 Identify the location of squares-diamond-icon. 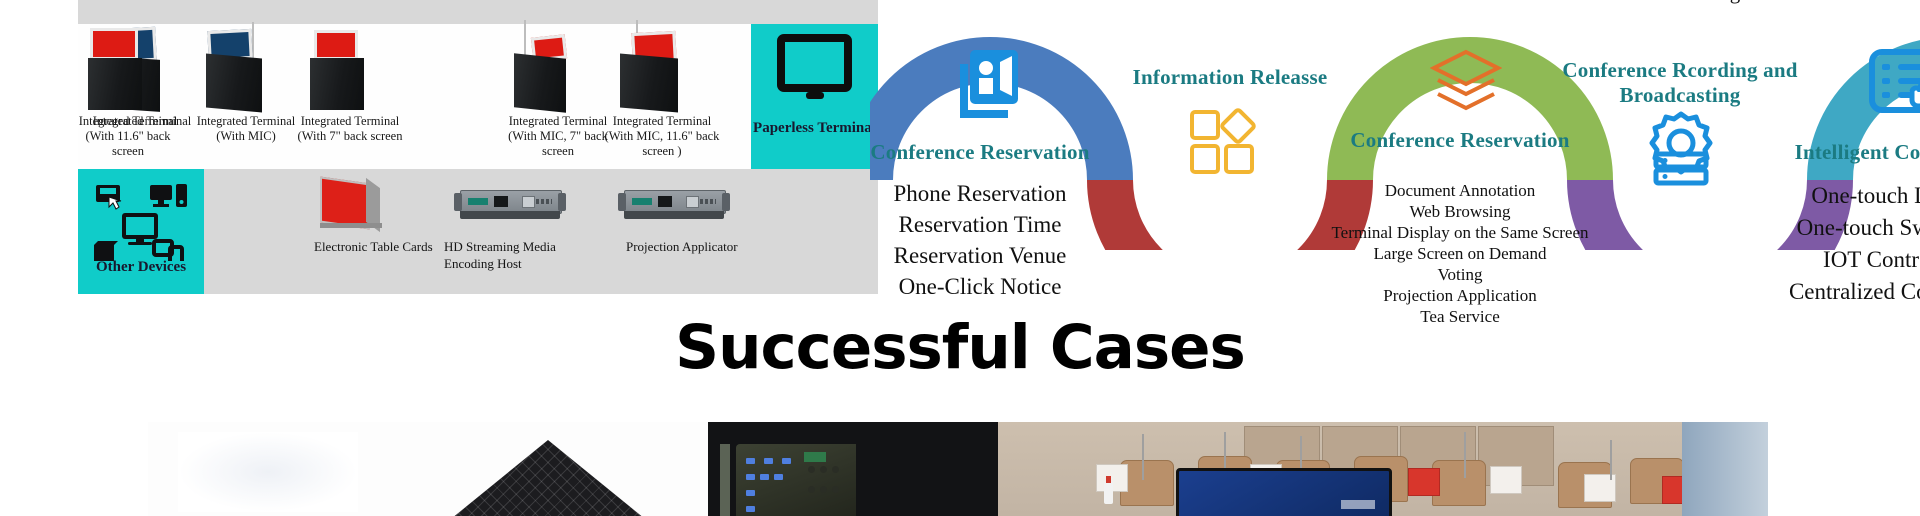
(1223, 141).